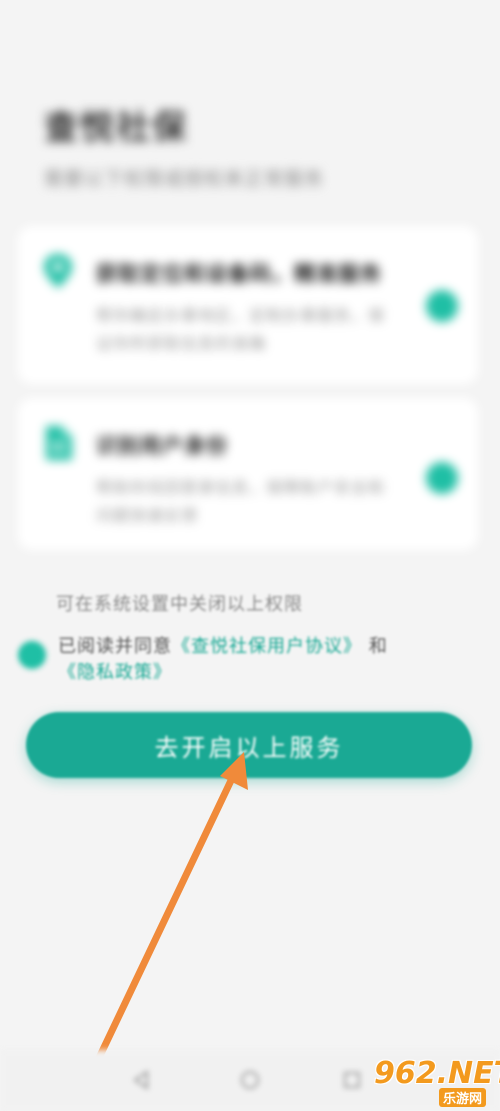 This screenshot has height=1111, width=500. I want to click on privacy-policy-link: 《隐私政策》, so click(115, 672).